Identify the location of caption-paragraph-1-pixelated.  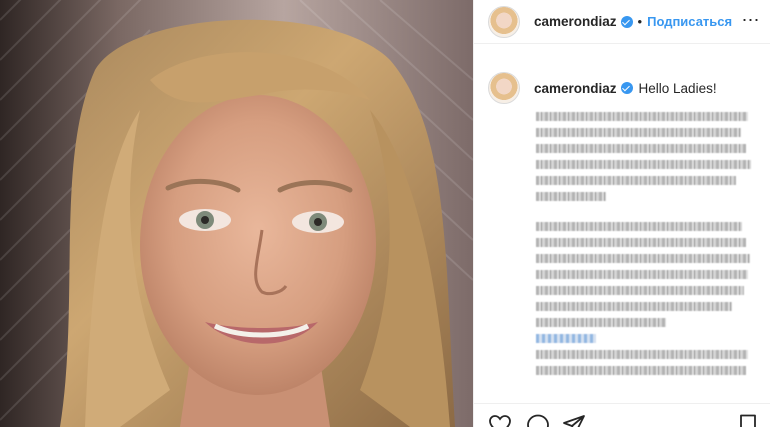
(646, 160).